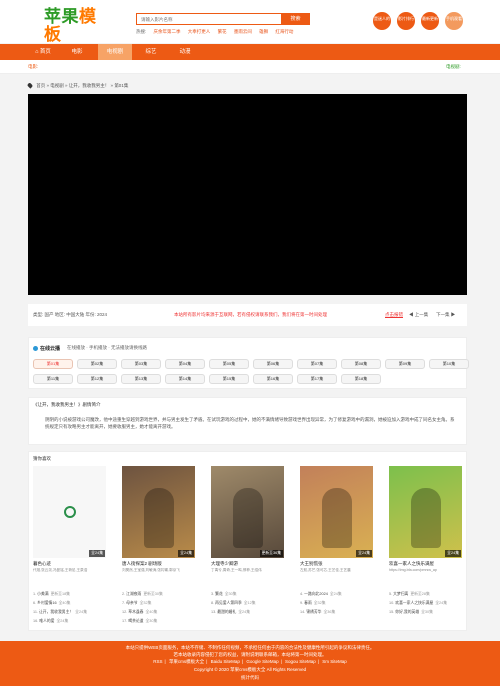 The height and width of the screenshot is (686, 500). I want to click on episode-badge: 全24集, so click(97, 553).